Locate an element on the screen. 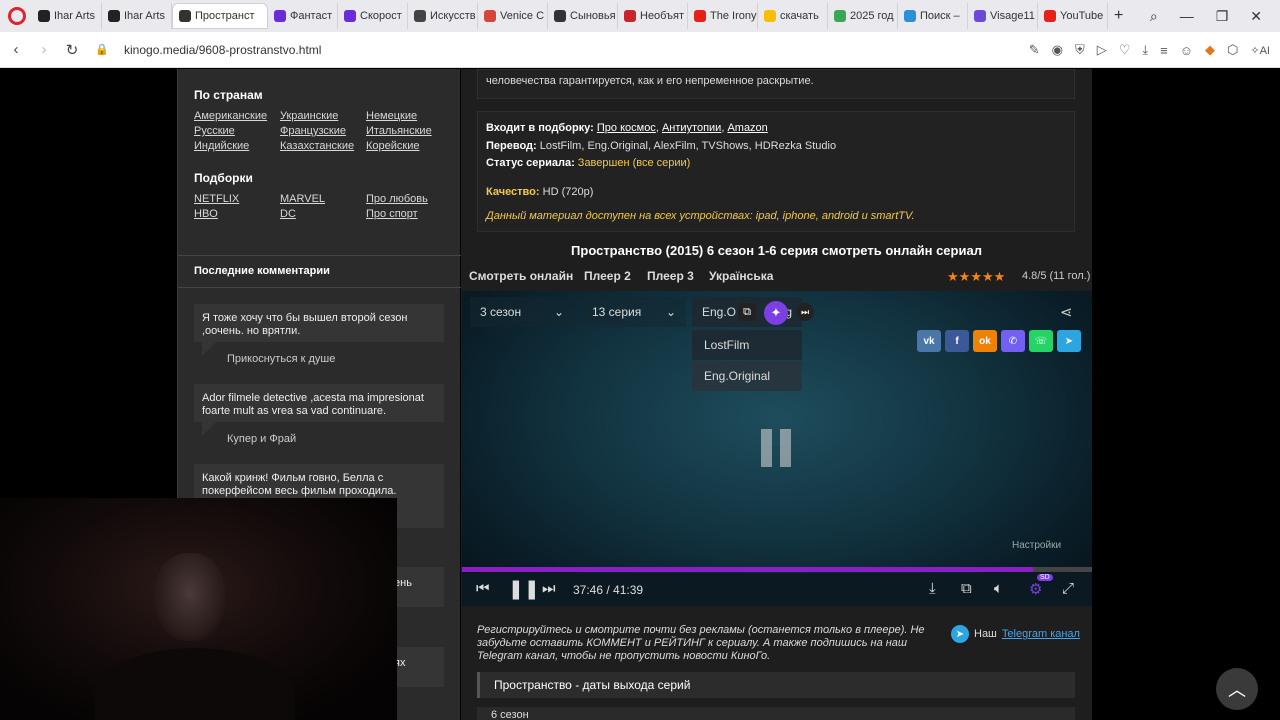  miniplayer-icon: ⧉ is located at coordinates (966, 588).